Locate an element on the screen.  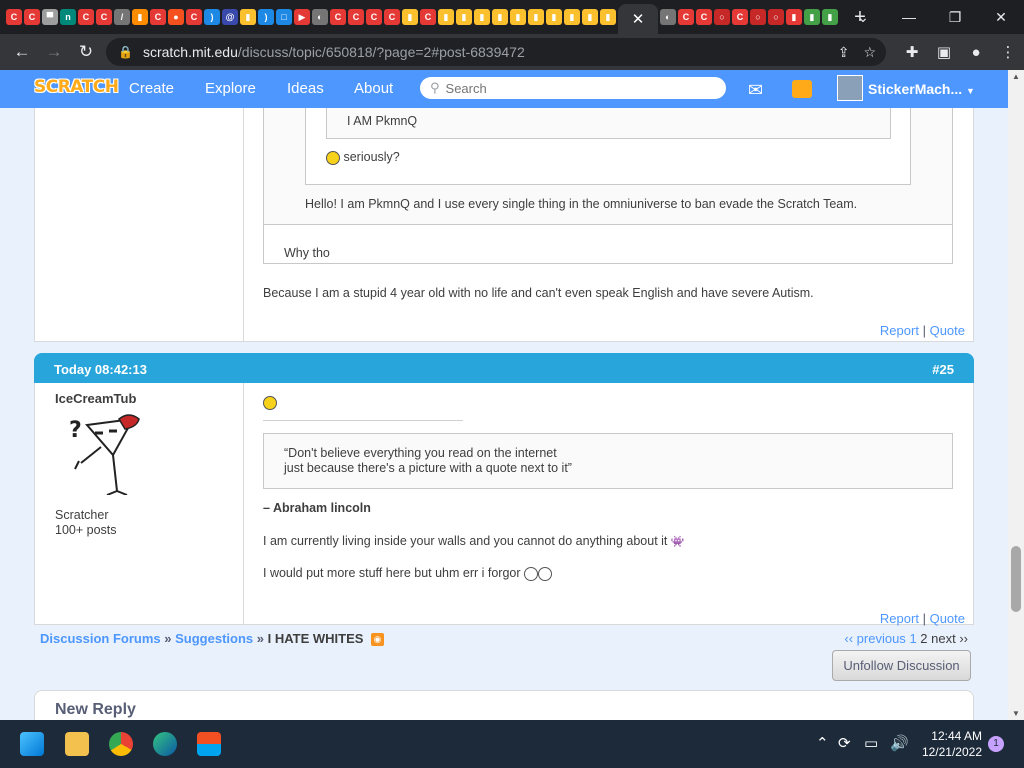
messages-envelope-icon: ✉ is located at coordinates (755, 90).